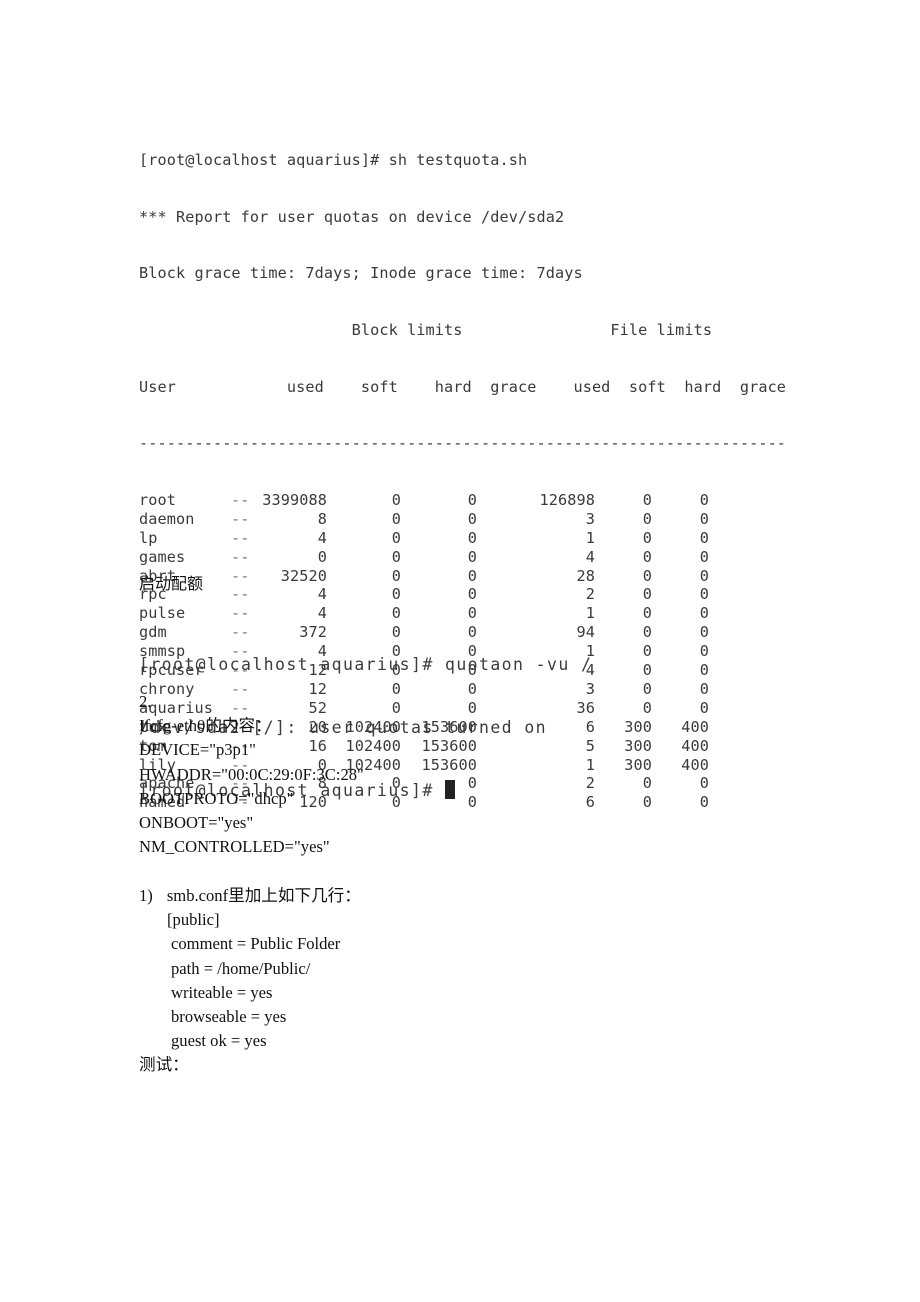 The width and height of the screenshot is (920, 1302). Describe the element at coordinates (366, 664) in the screenshot. I see `terminal-line: [root@localhost aquarius]# quotaon -vu /` at that location.